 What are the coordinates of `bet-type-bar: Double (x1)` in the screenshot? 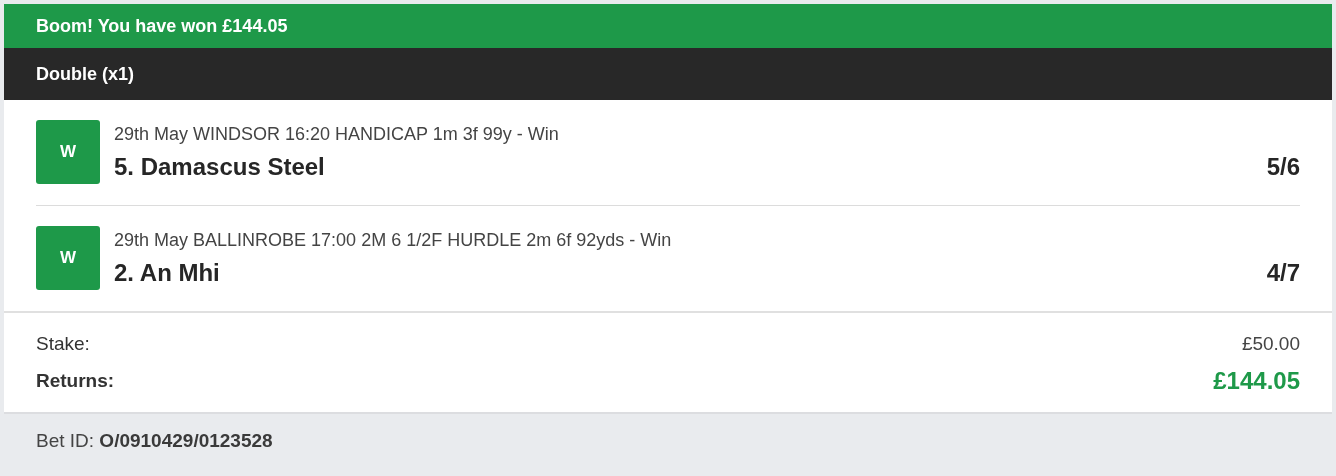 It's located at (668, 74).